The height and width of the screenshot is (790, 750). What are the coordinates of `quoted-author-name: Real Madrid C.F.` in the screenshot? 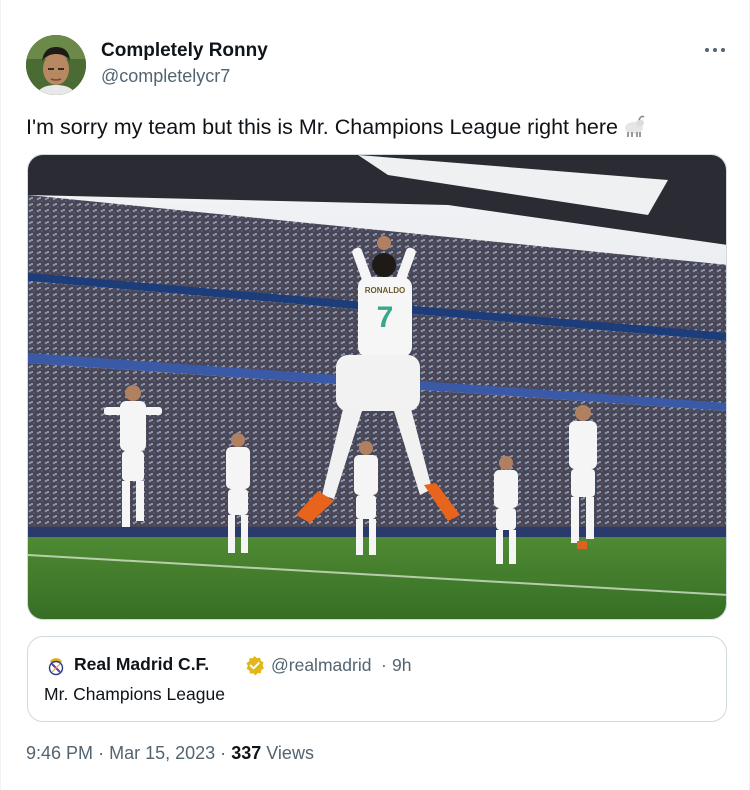 It's located at (142, 664).